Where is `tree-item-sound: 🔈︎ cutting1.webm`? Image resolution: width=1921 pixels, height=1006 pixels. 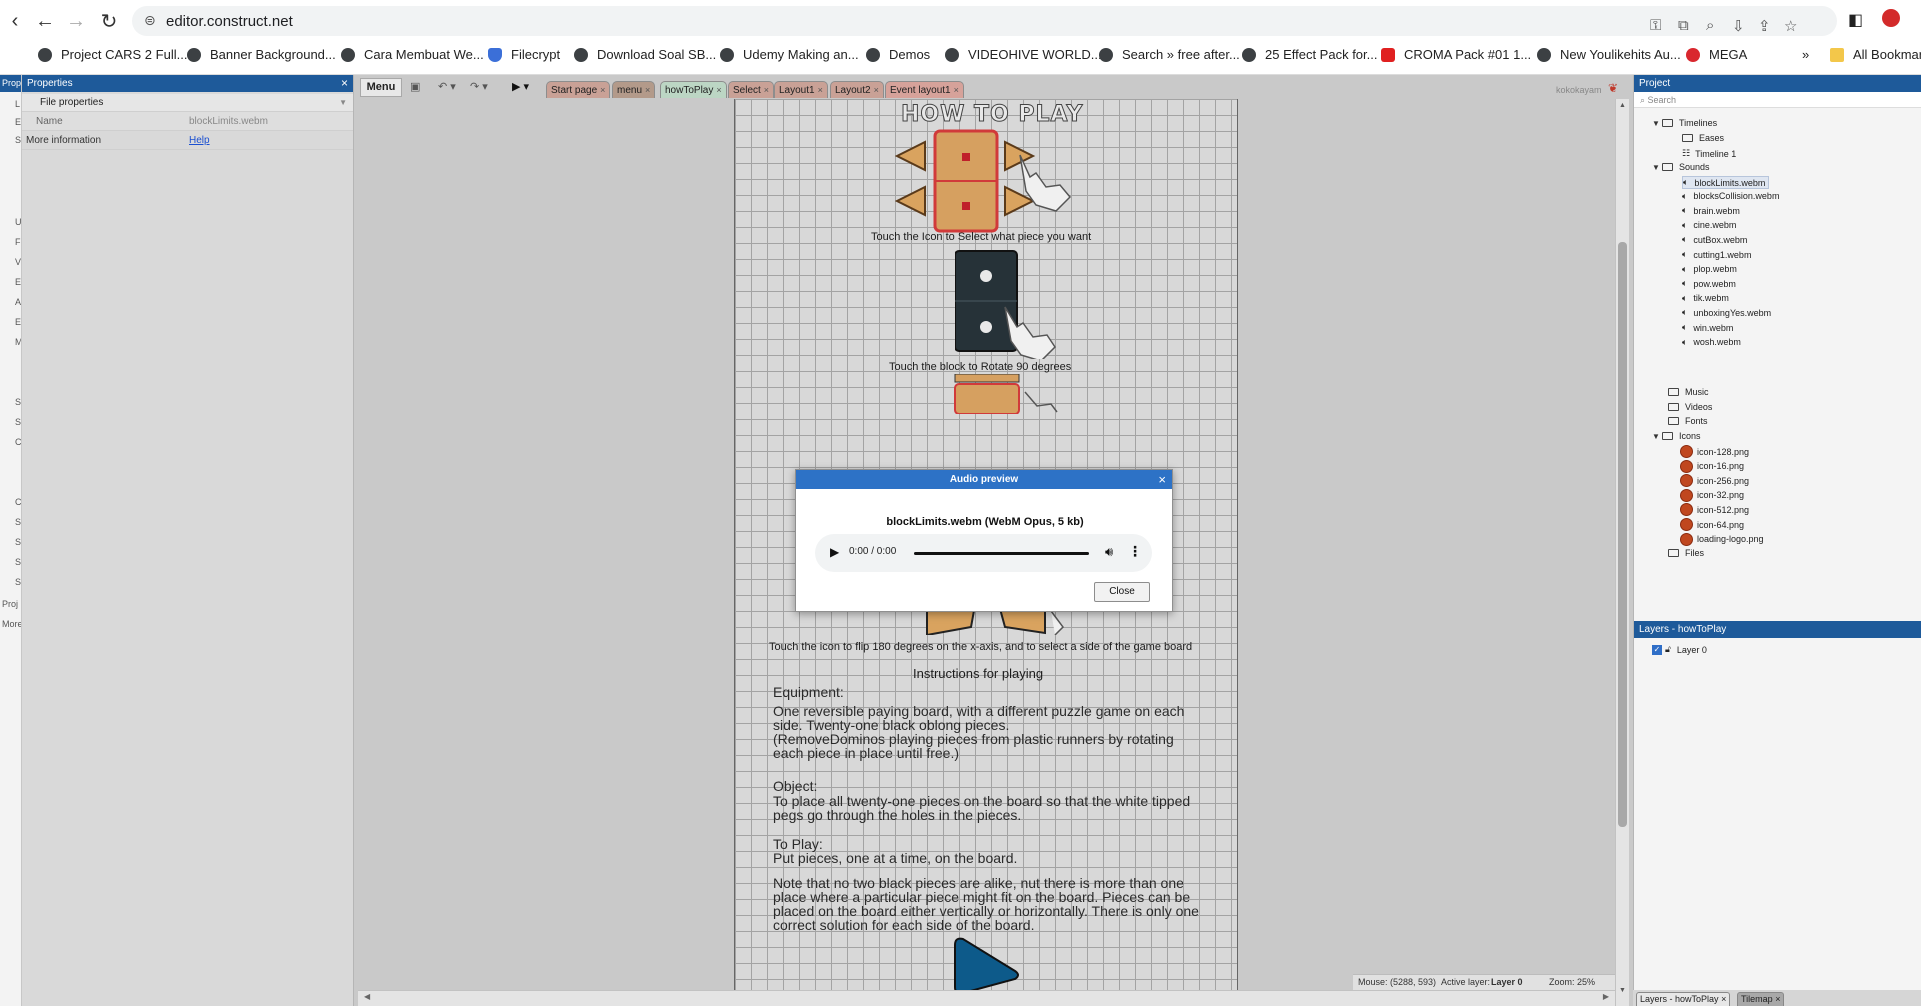
tree-item-sound: 🔈︎ cutting1.webm is located at coordinates (1716, 254).